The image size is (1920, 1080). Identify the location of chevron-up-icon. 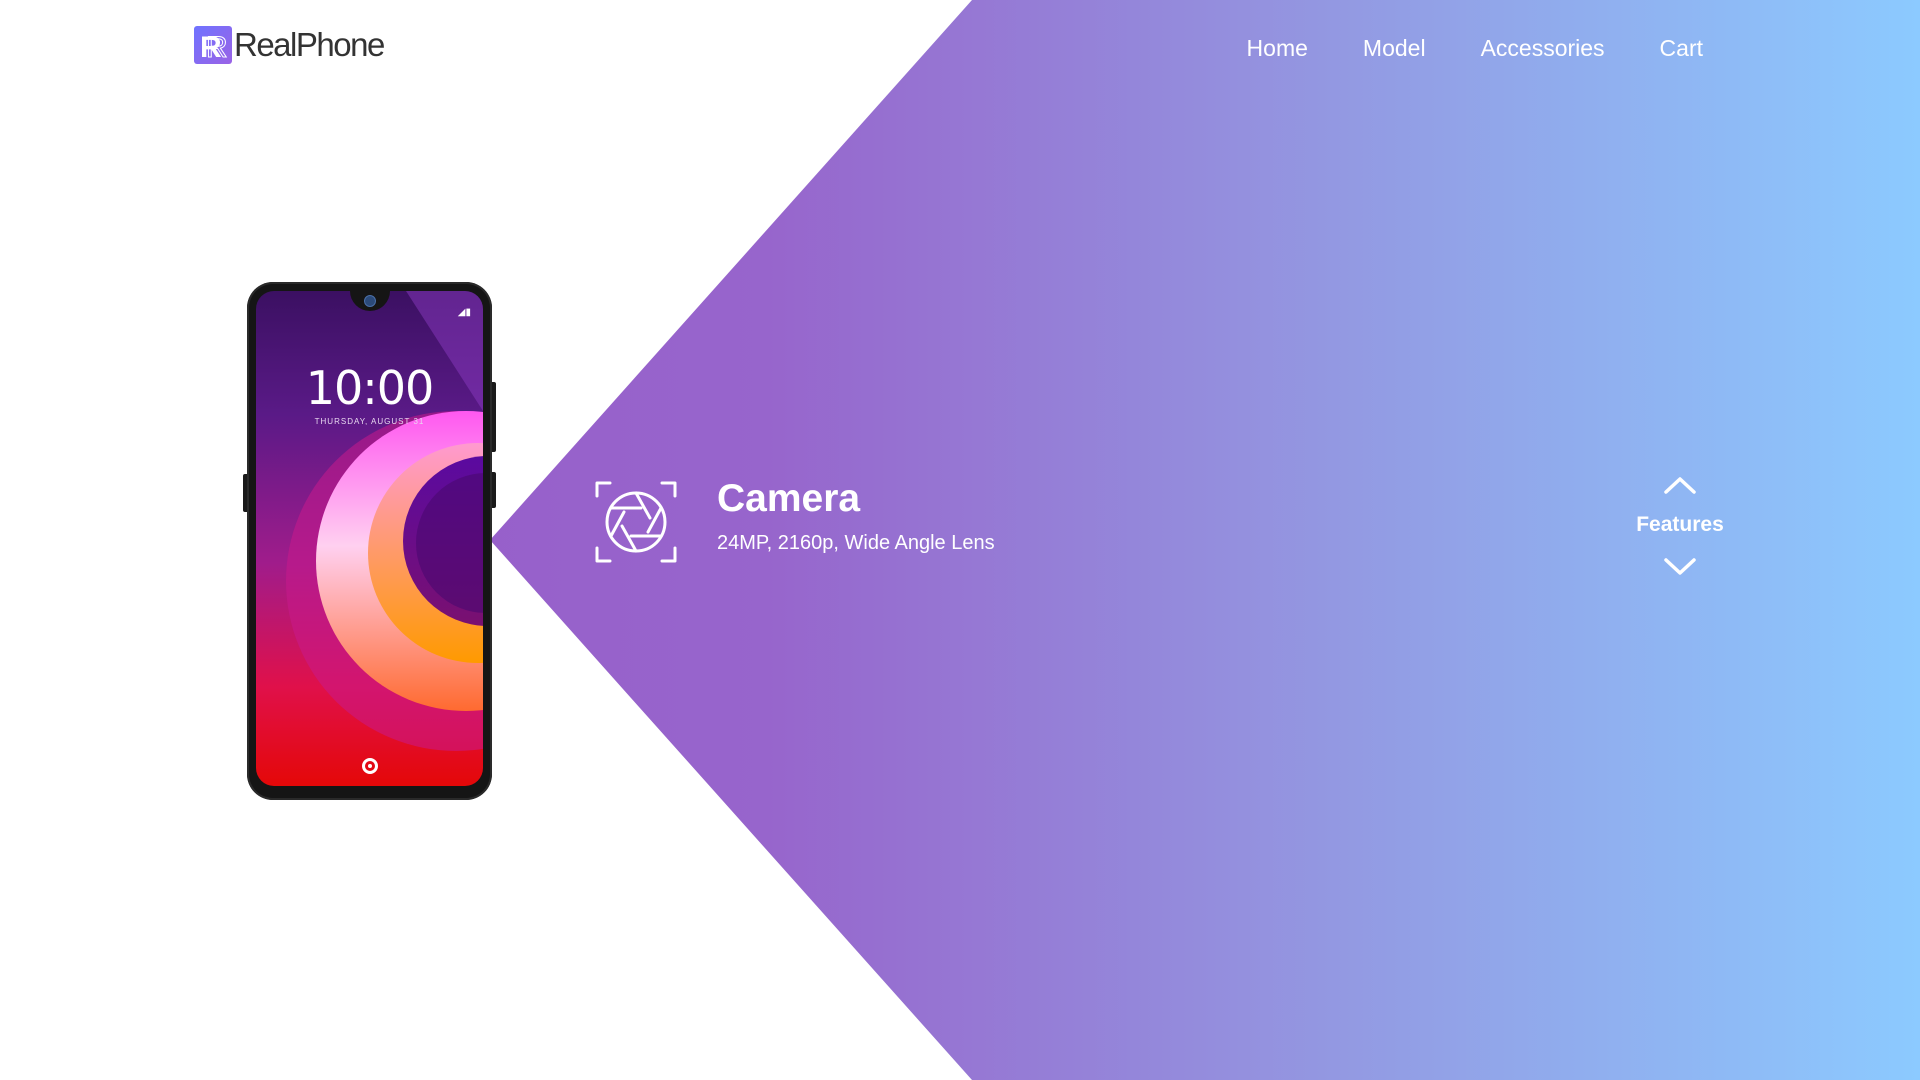
(1680, 485).